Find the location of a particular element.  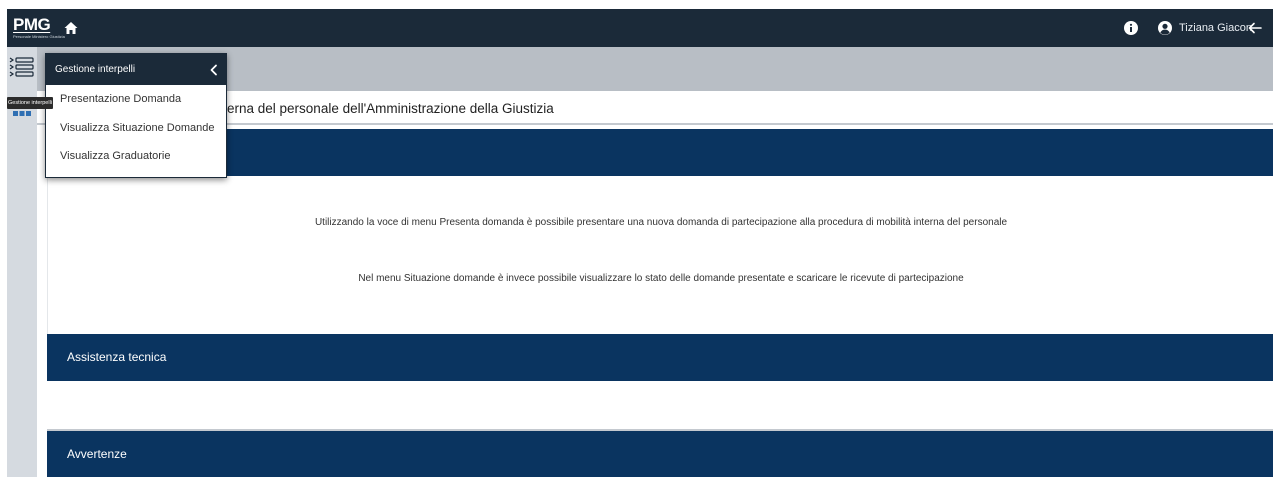

logo-text: PMG is located at coordinates (32, 24).